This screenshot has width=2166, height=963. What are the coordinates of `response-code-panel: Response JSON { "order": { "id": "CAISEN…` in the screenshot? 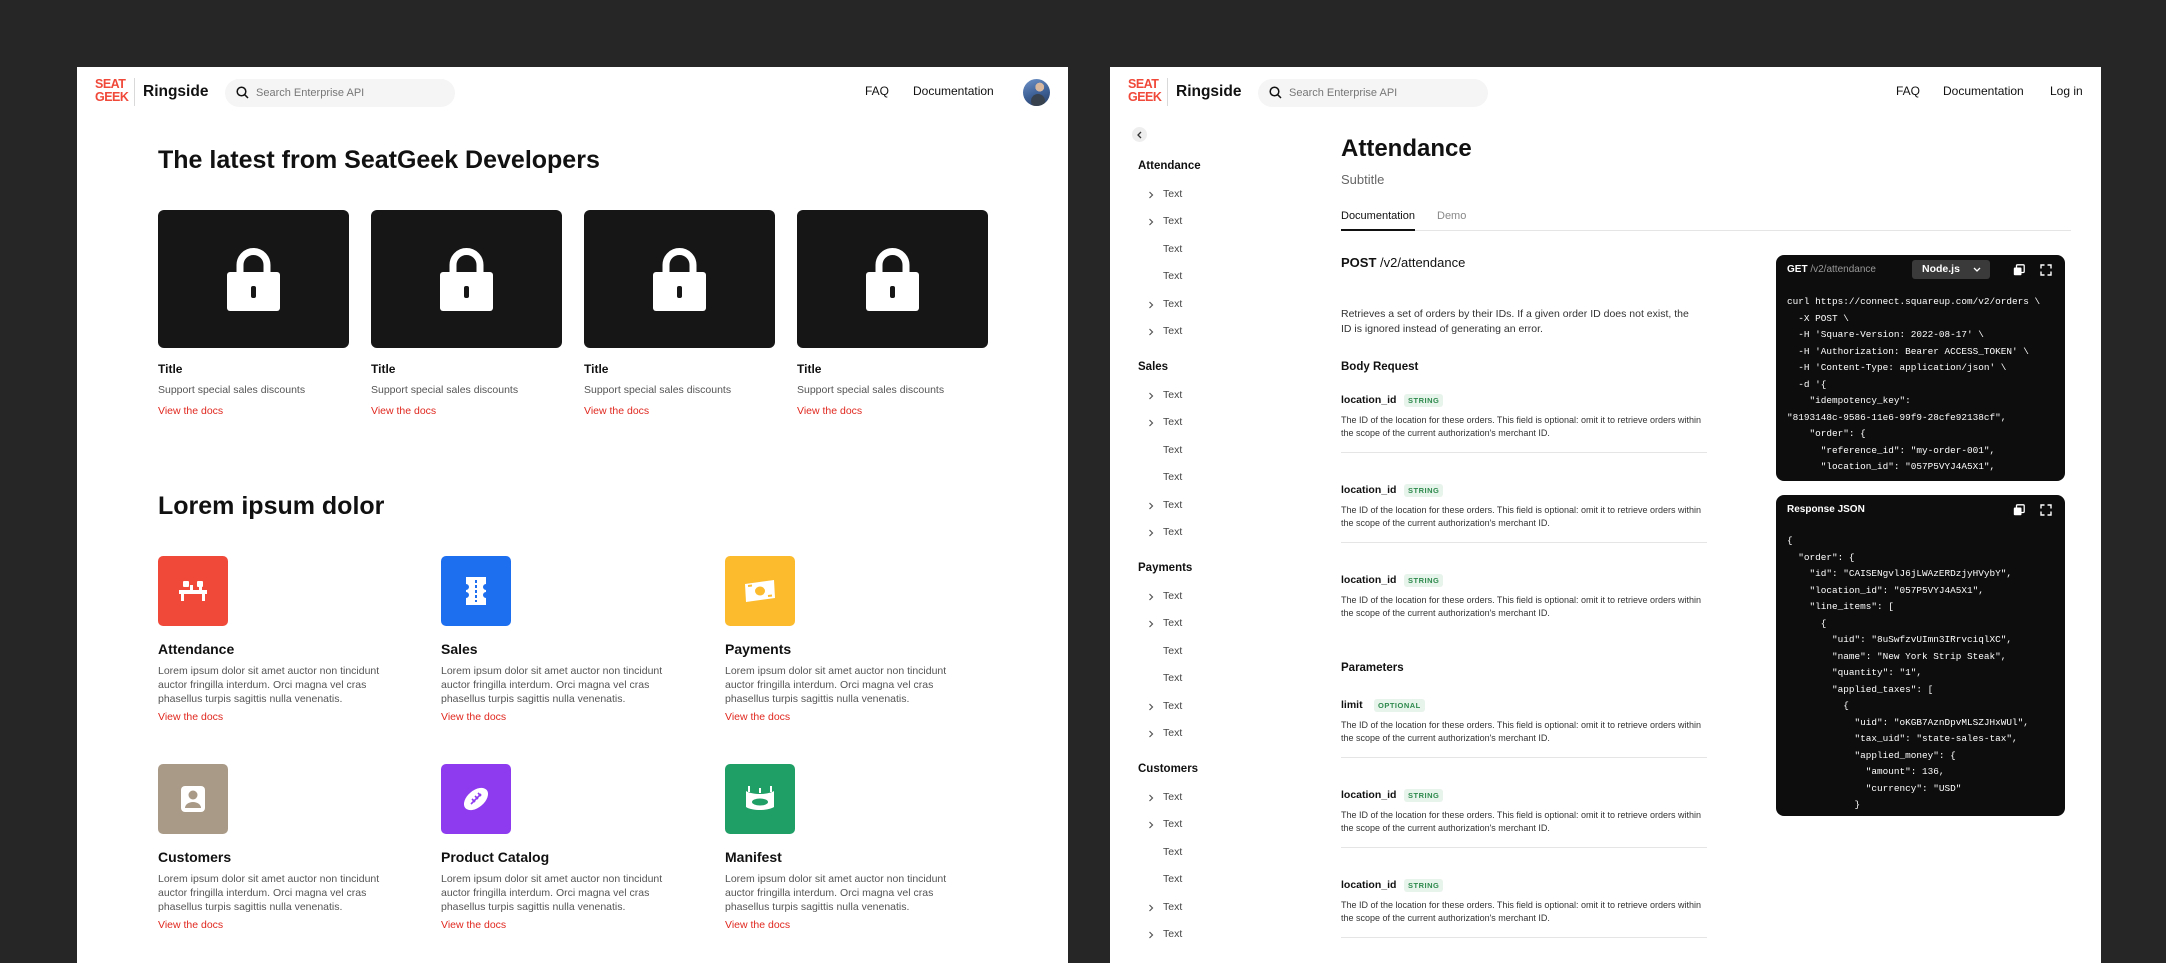 It's located at (1920, 655).